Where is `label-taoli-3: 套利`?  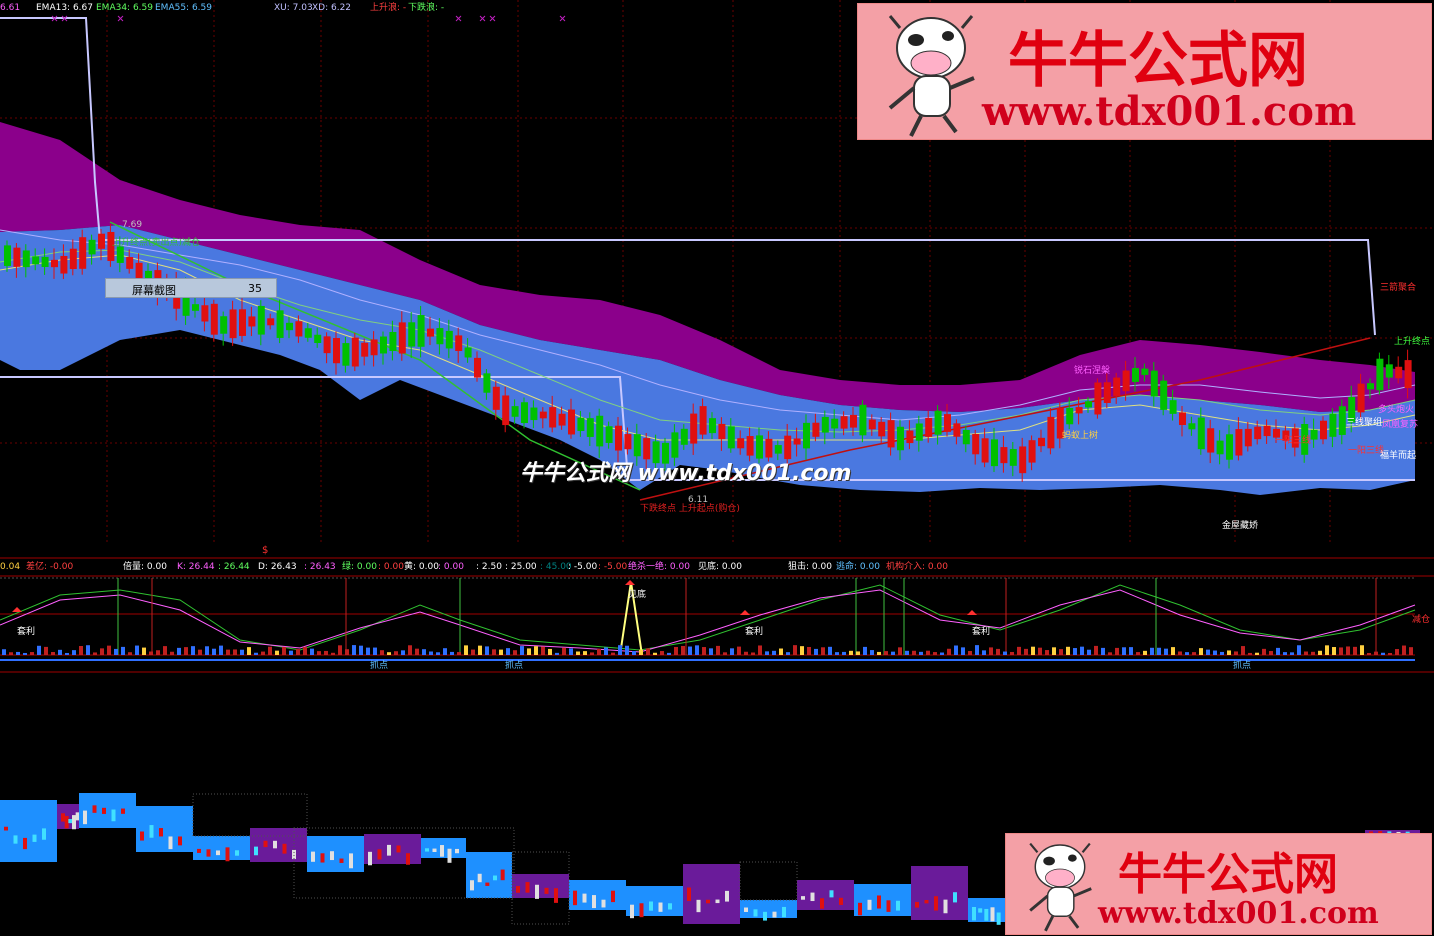 label-taoli-3: 套利 is located at coordinates (981, 632).